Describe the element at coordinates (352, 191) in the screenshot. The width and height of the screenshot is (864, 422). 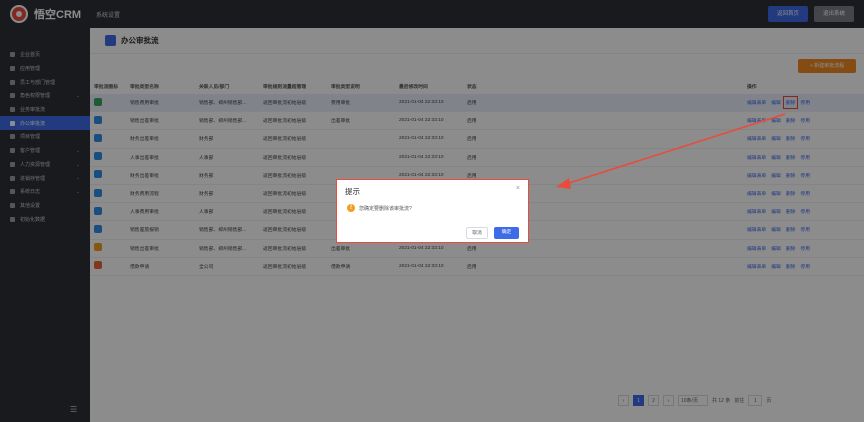
I see `dialog-title: 提示` at that location.